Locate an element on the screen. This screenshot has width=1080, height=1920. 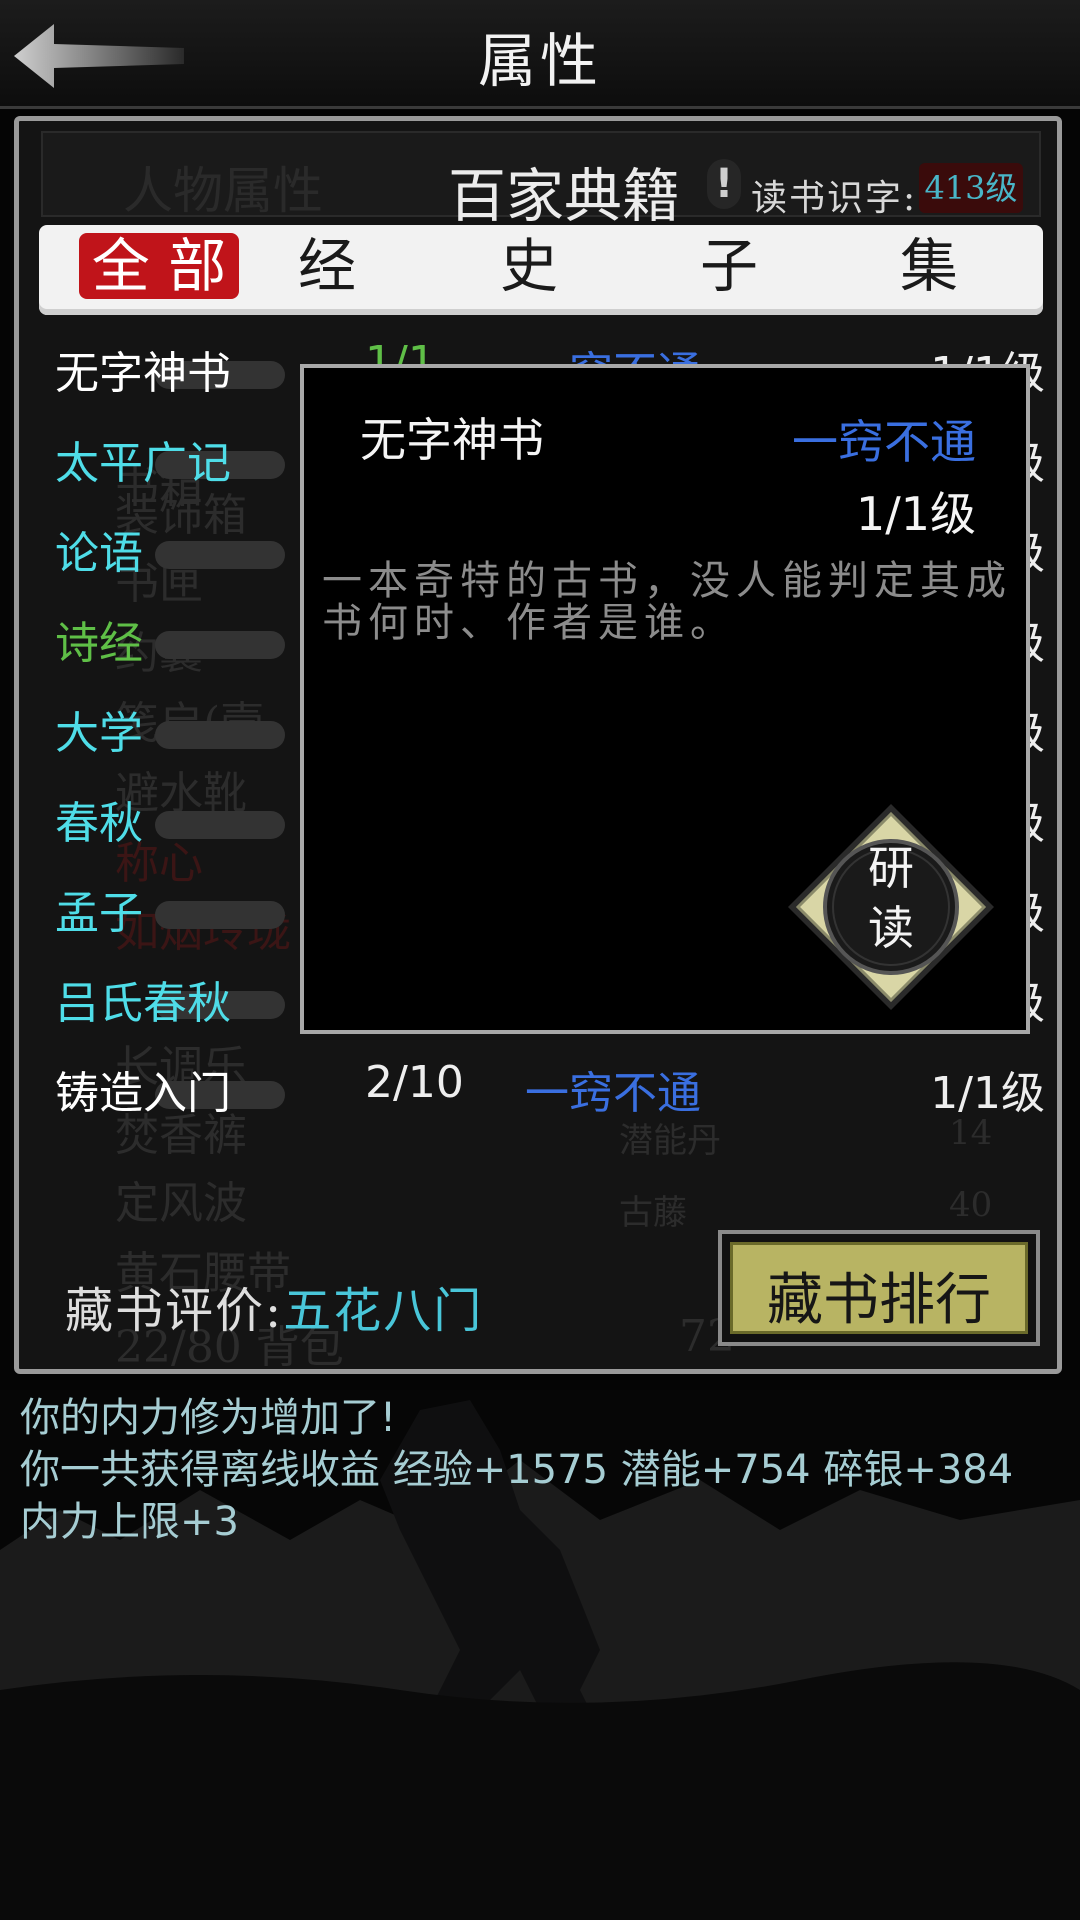
book-count: 2/10 is located at coordinates (414, 1082).